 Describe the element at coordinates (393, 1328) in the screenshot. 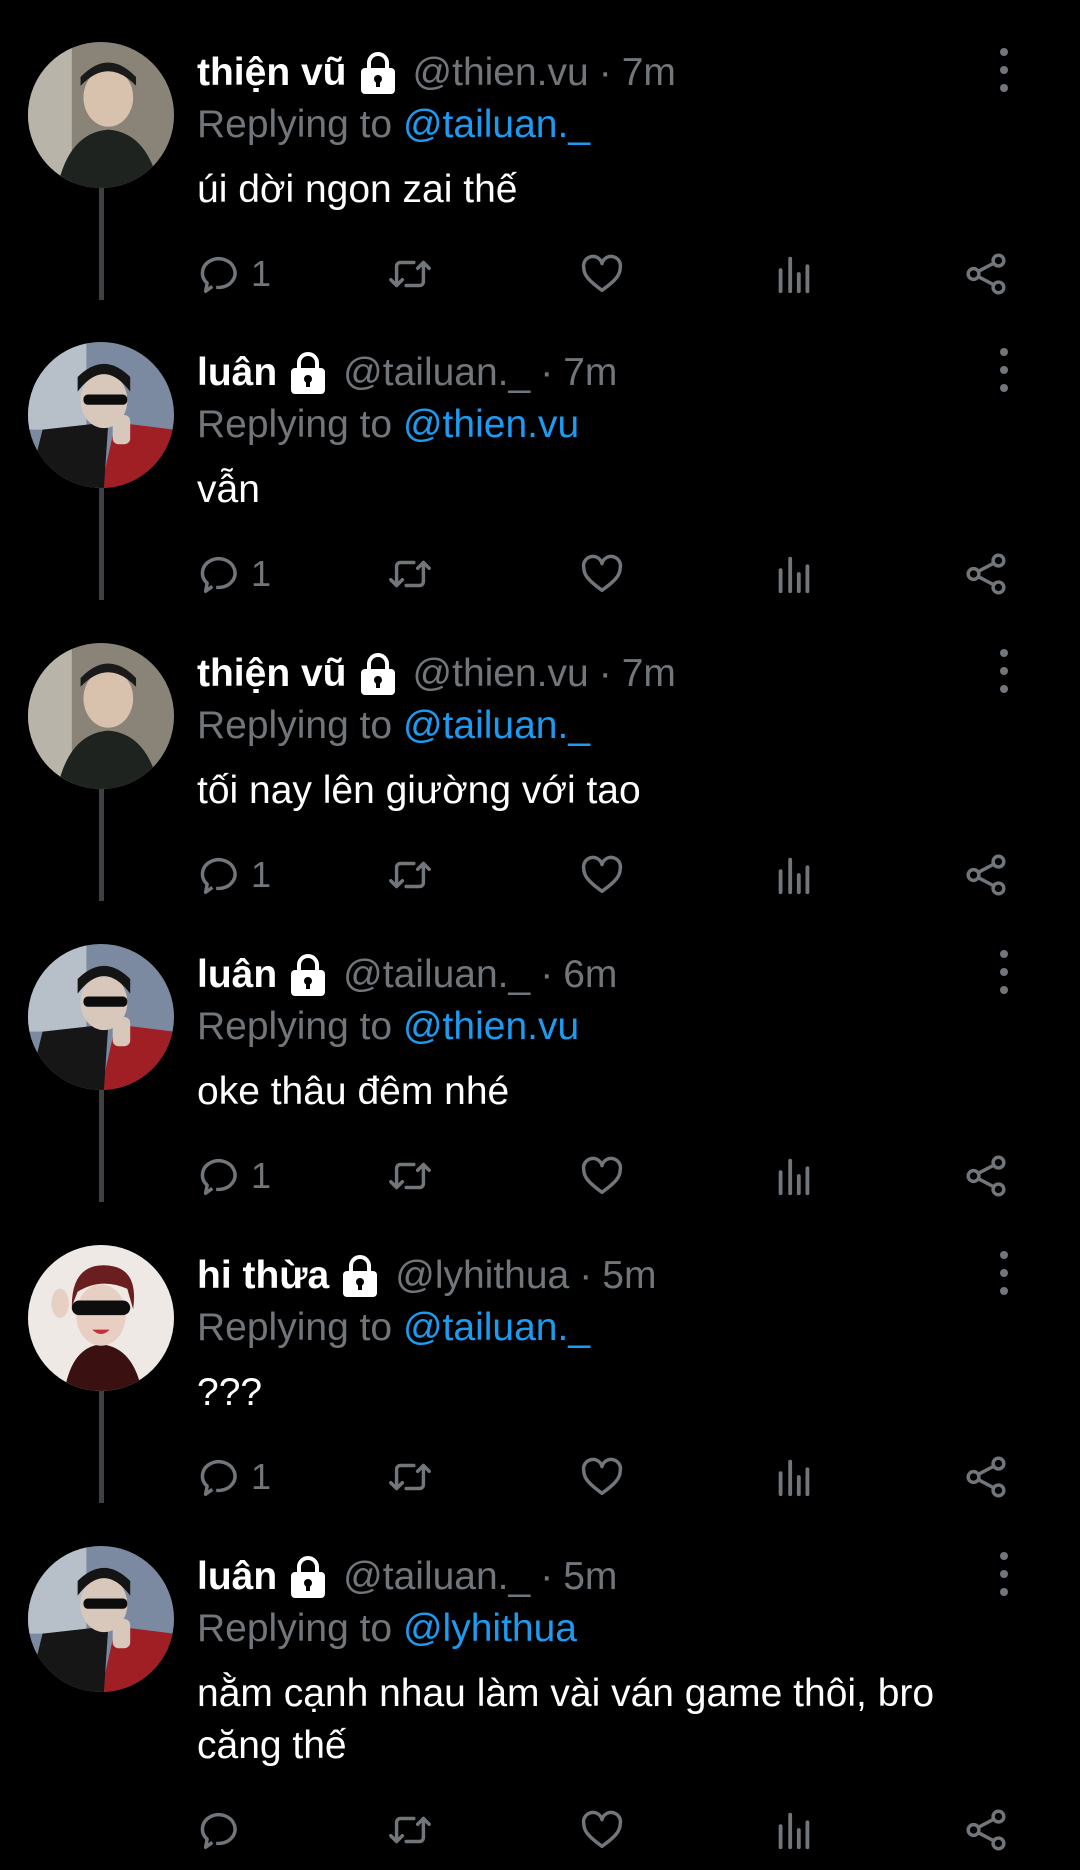

I see `replying-to: Replying to @tailuan._` at that location.